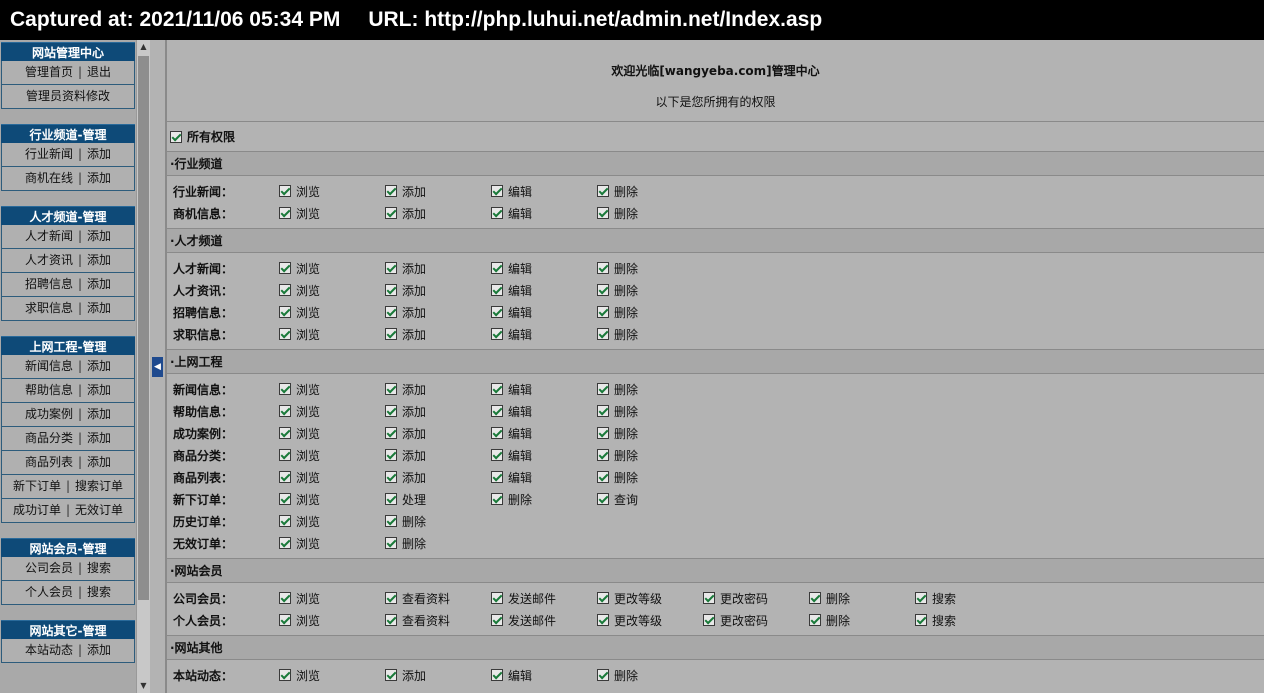 The height and width of the screenshot is (693, 1264). Describe the element at coordinates (68, 345) in the screenshot. I see `sidebar-group-title: 上网工程-管理` at that location.